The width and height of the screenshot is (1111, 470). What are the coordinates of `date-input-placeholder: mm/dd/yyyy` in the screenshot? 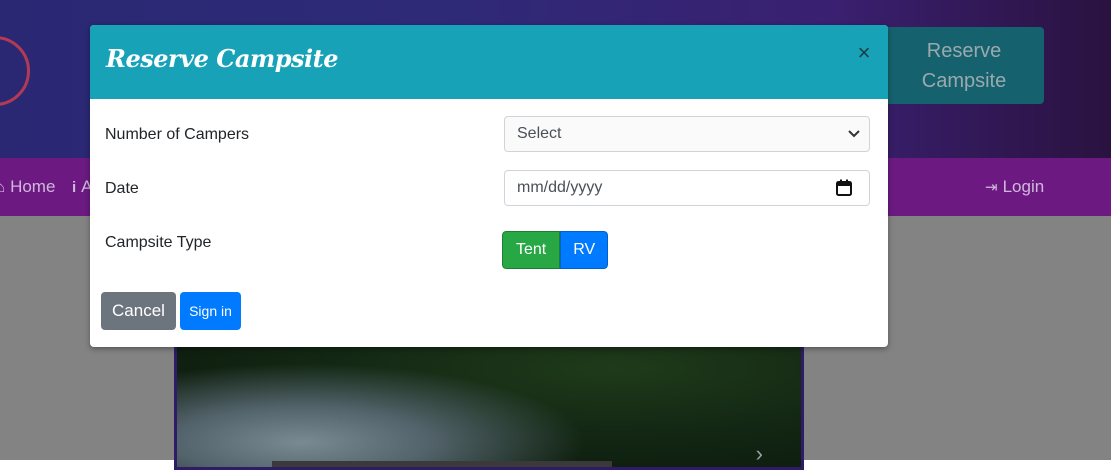 It's located at (560, 187).